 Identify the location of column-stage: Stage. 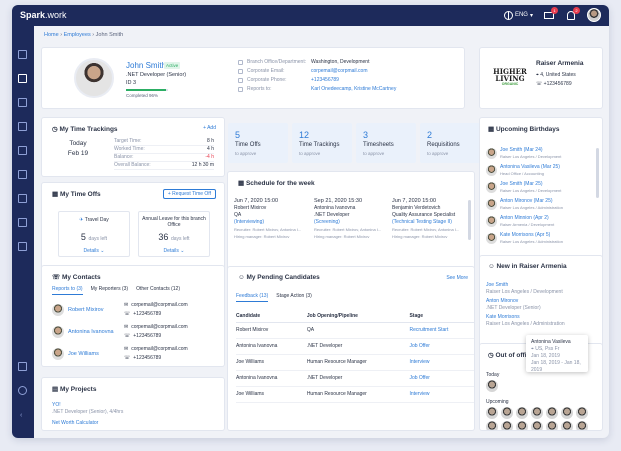
(441, 317).